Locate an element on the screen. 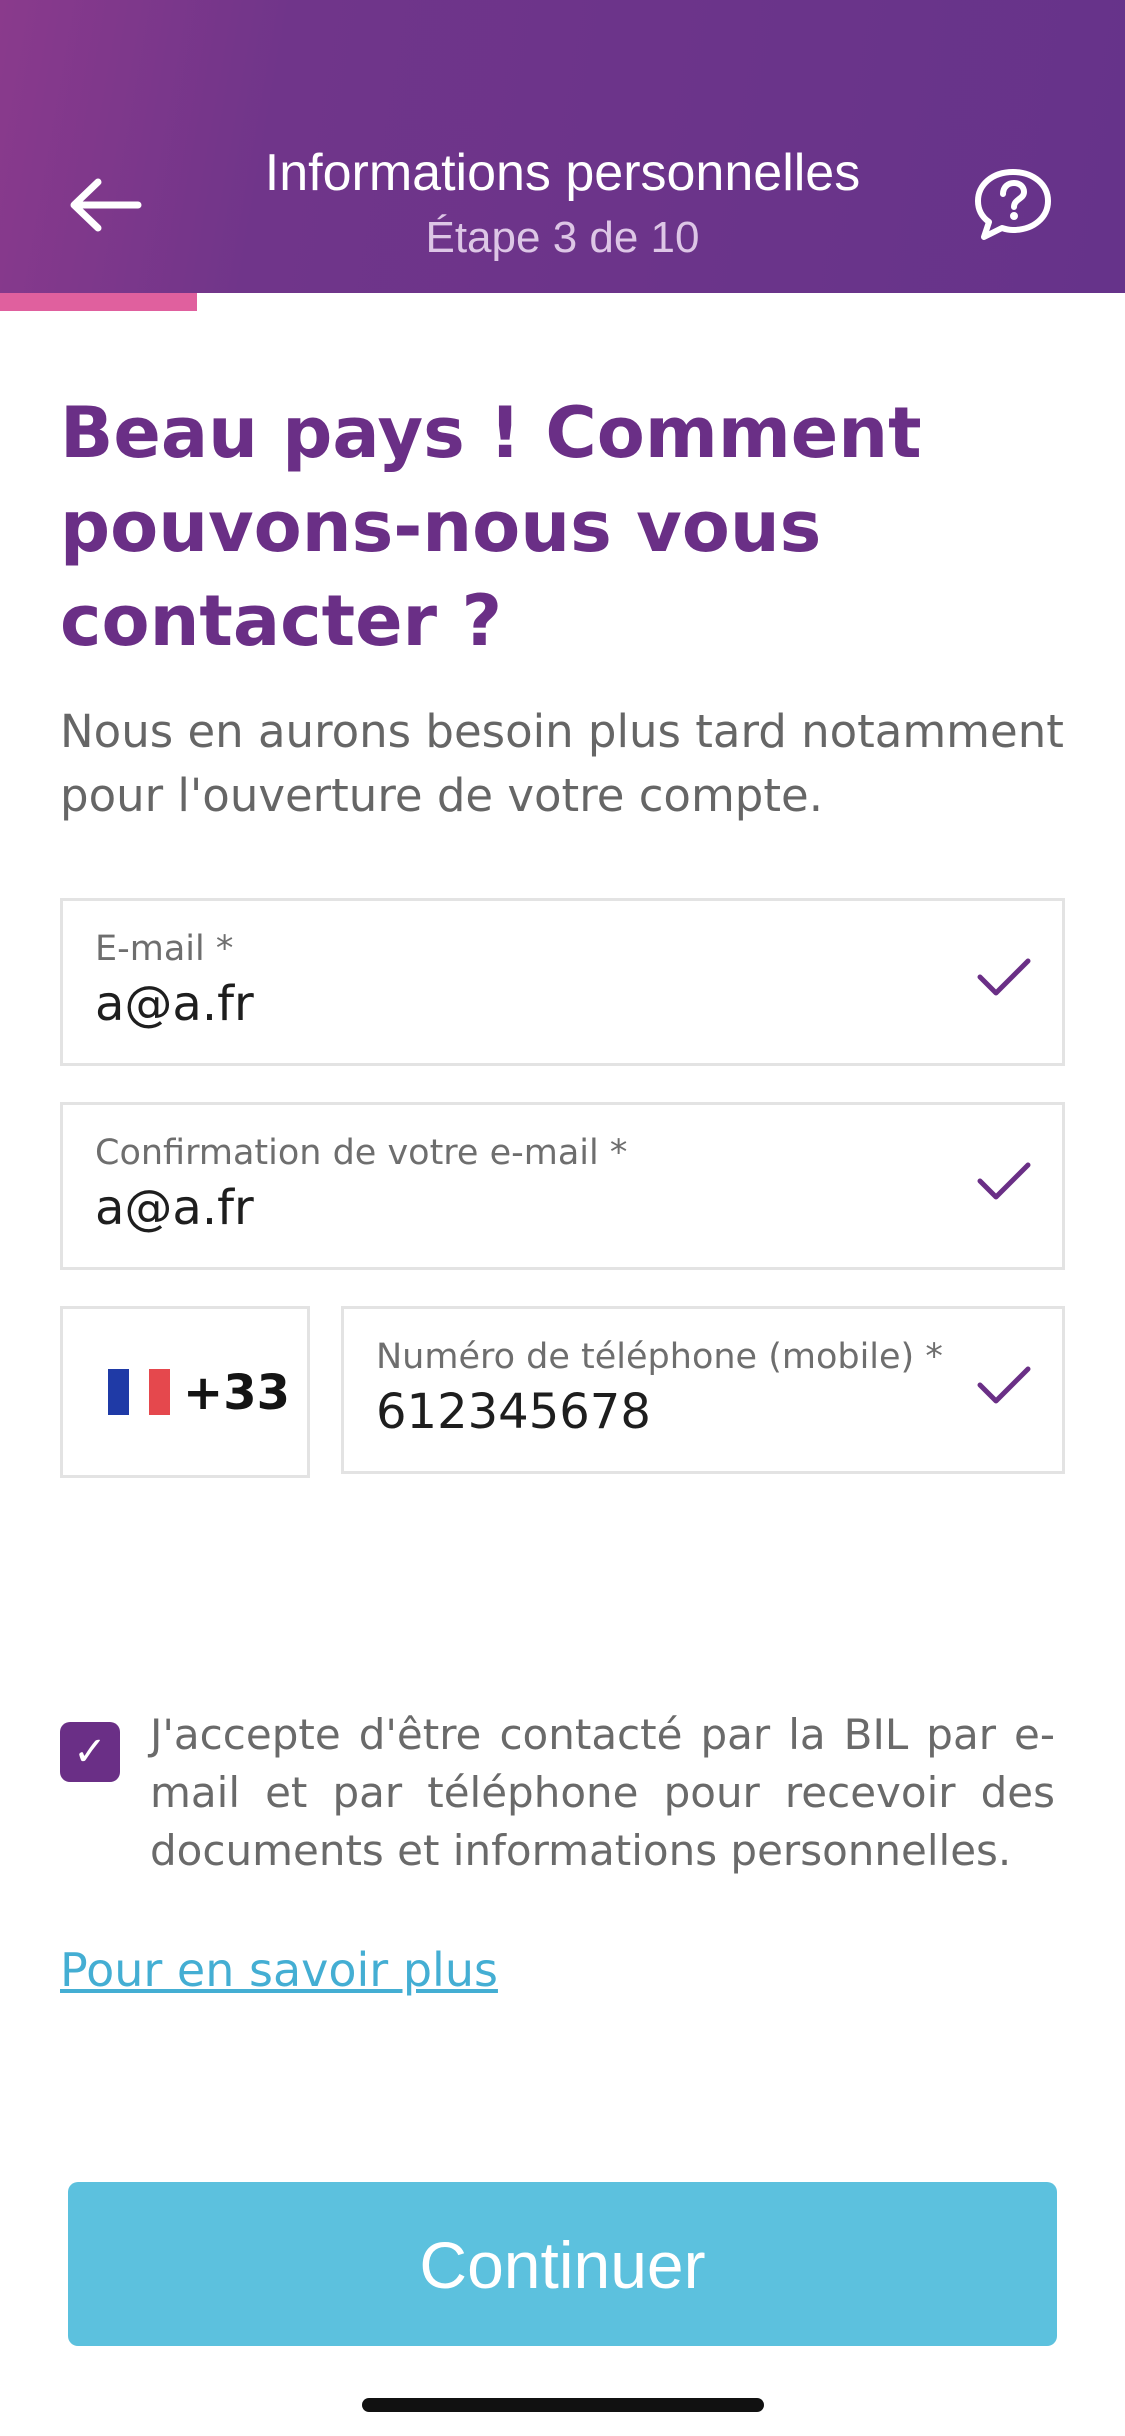 This screenshot has width=1125, height=2436. email-confirm-field-label: Confirmation de votre e-mail * is located at coordinates (361, 1153).